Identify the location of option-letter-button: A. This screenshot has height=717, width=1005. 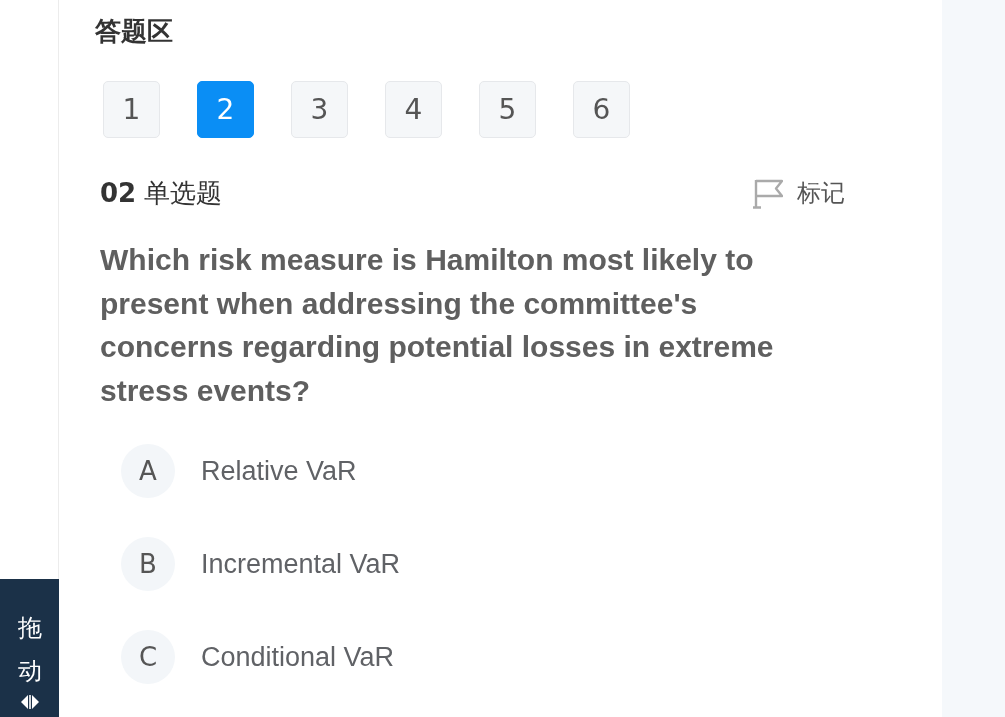
(148, 471).